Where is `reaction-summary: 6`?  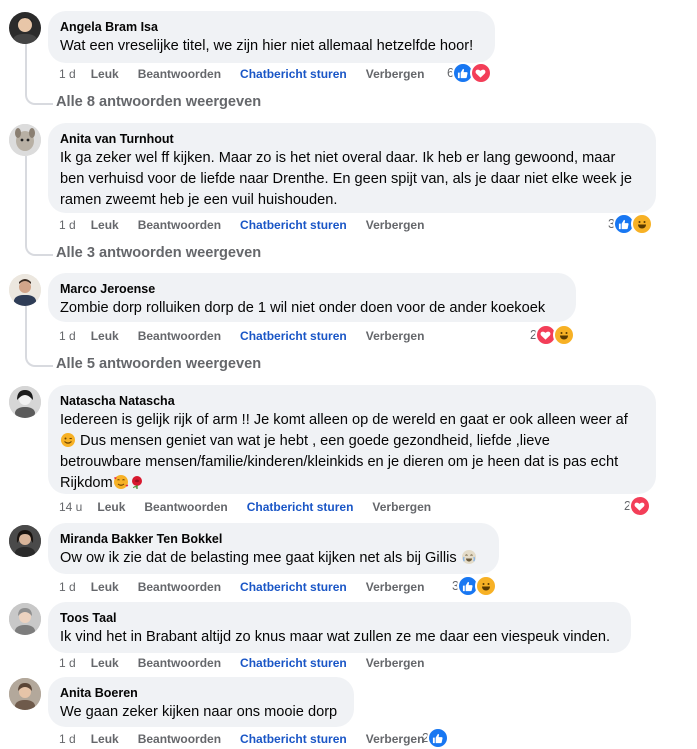 reaction-summary: 6 is located at coordinates (469, 73).